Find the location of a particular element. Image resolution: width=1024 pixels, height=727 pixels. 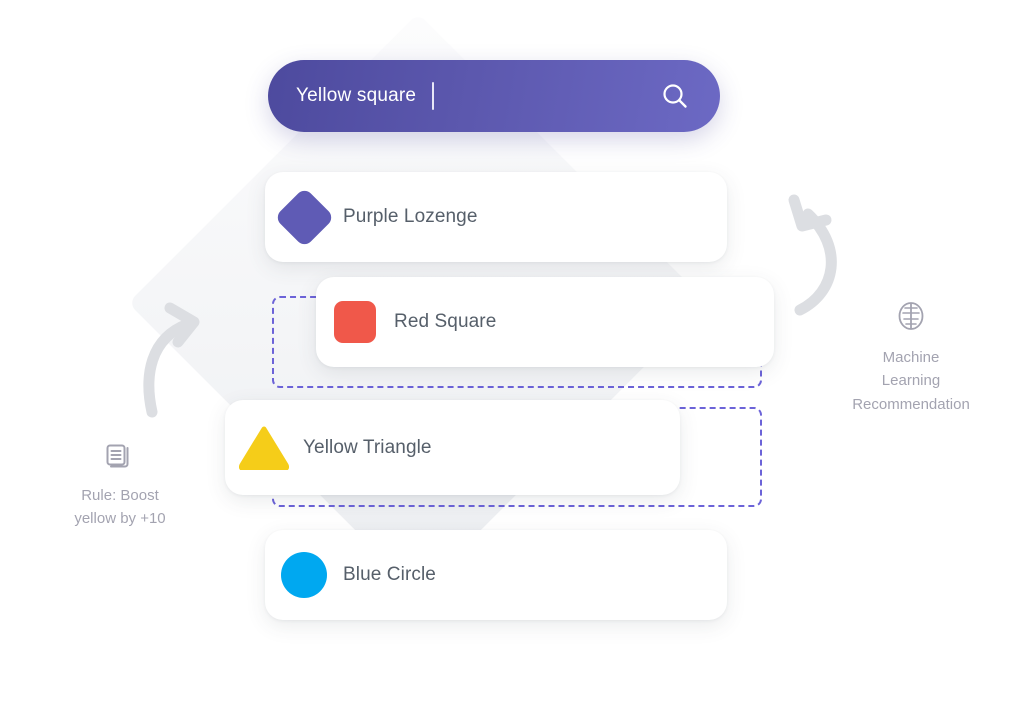

search-icon is located at coordinates (675, 96).